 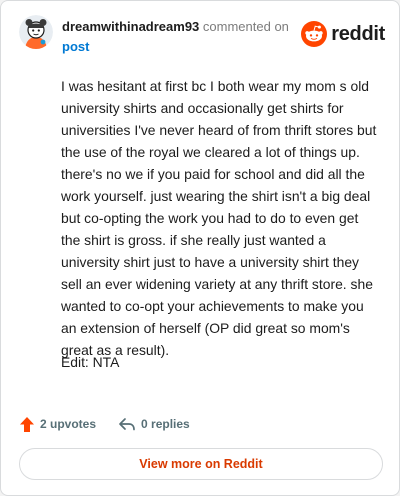 I want to click on username-link: dreamwithinadream93, so click(x=130, y=26).